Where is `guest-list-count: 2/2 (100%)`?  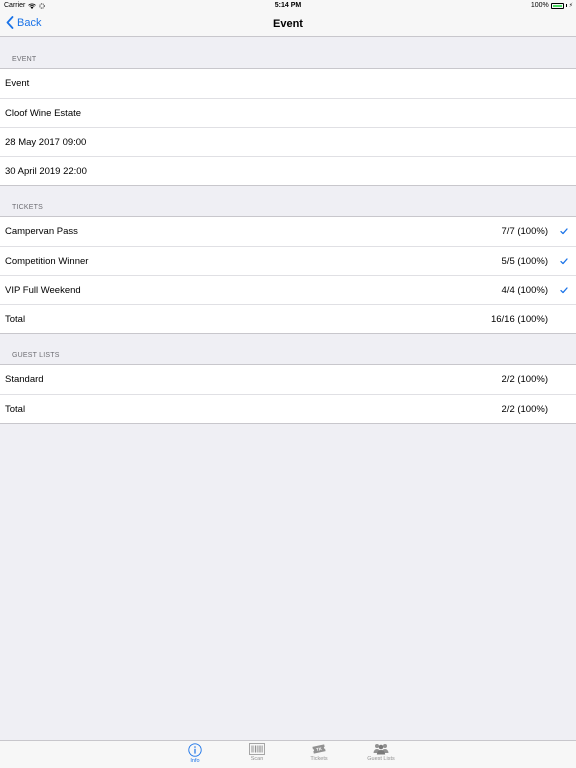 guest-list-count: 2/2 (100%) is located at coordinates (524, 379).